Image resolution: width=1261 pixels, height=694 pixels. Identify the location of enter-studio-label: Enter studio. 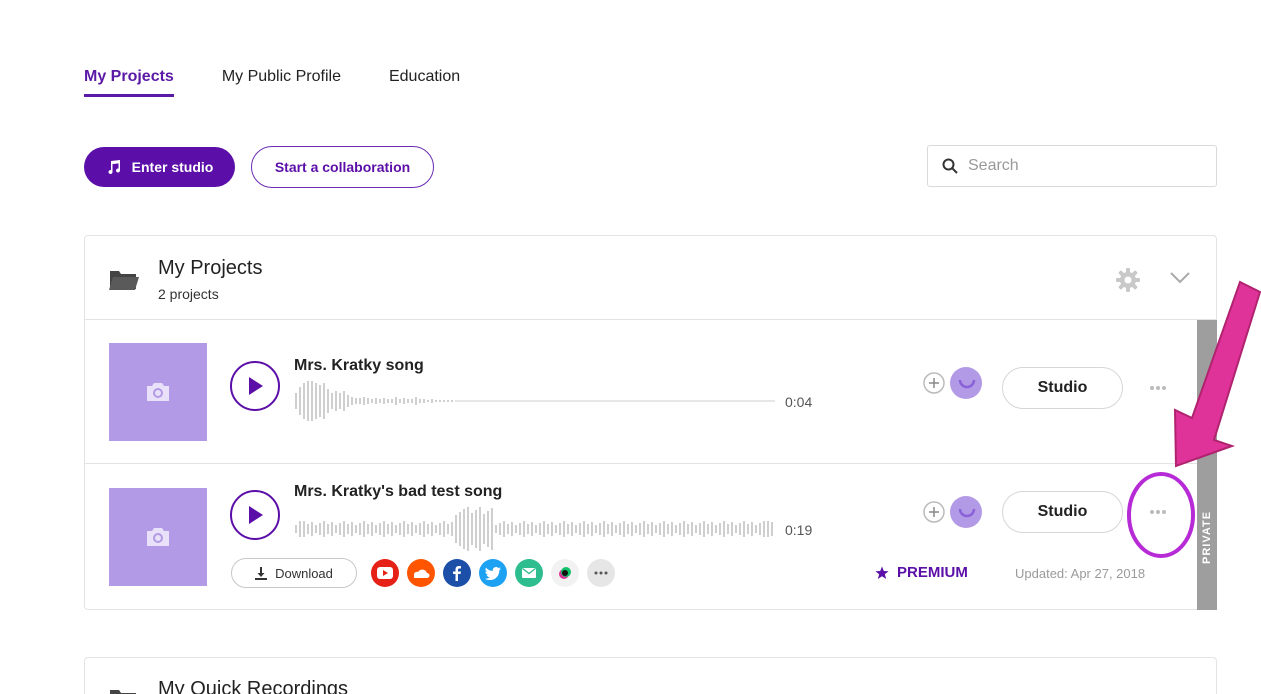
(172, 167).